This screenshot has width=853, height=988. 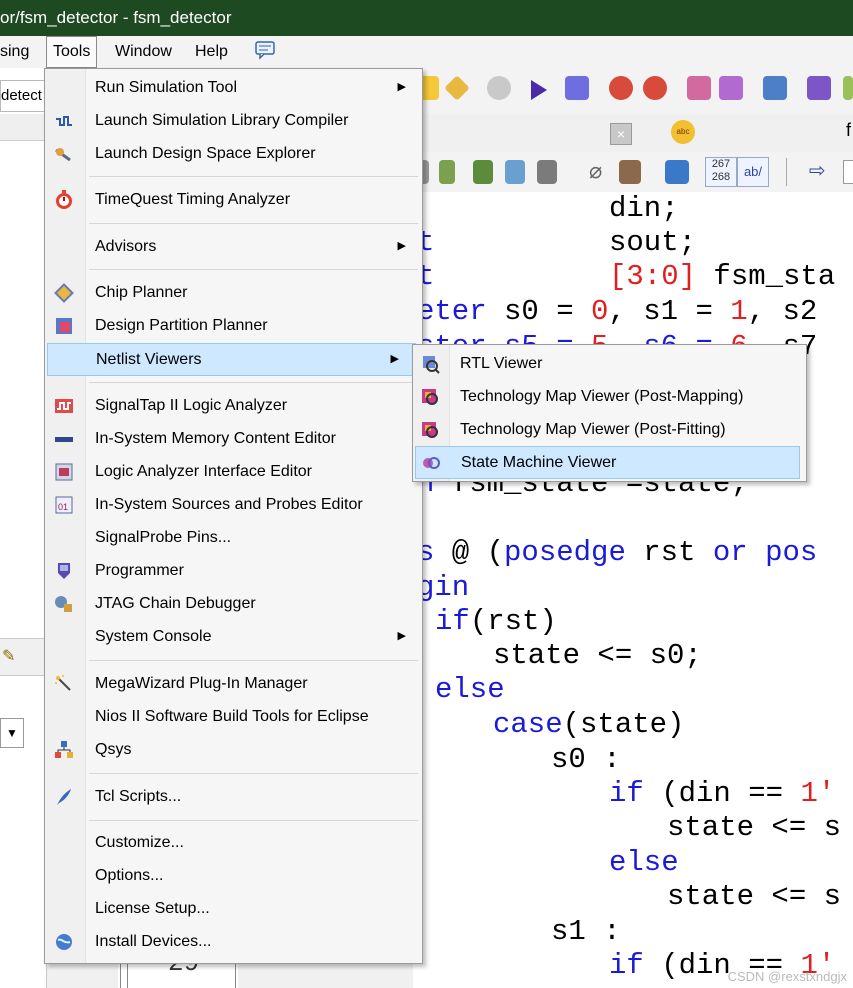 What do you see at coordinates (607, 462) in the screenshot?
I see `menu-item-state-machine-viewer: State Machine Viewer` at bounding box center [607, 462].